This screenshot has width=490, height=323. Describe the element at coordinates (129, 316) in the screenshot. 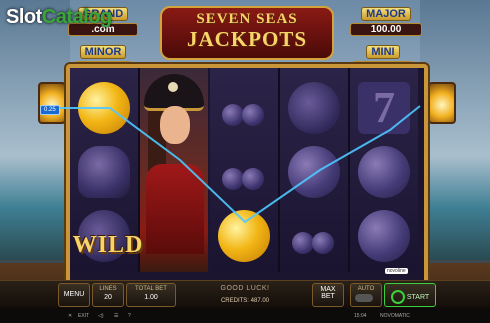

I see `help-icon: ?` at that location.